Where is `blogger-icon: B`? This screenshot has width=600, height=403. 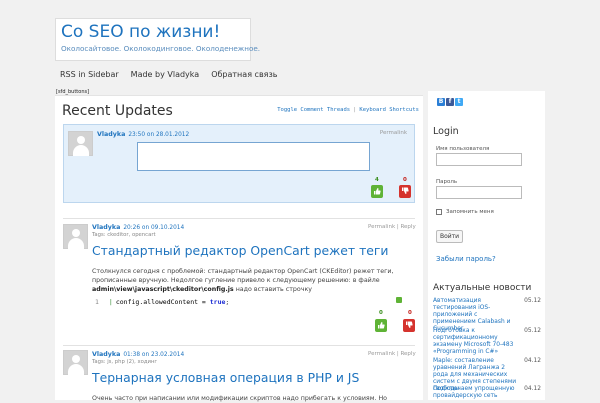 blogger-icon: B is located at coordinates (441, 102).